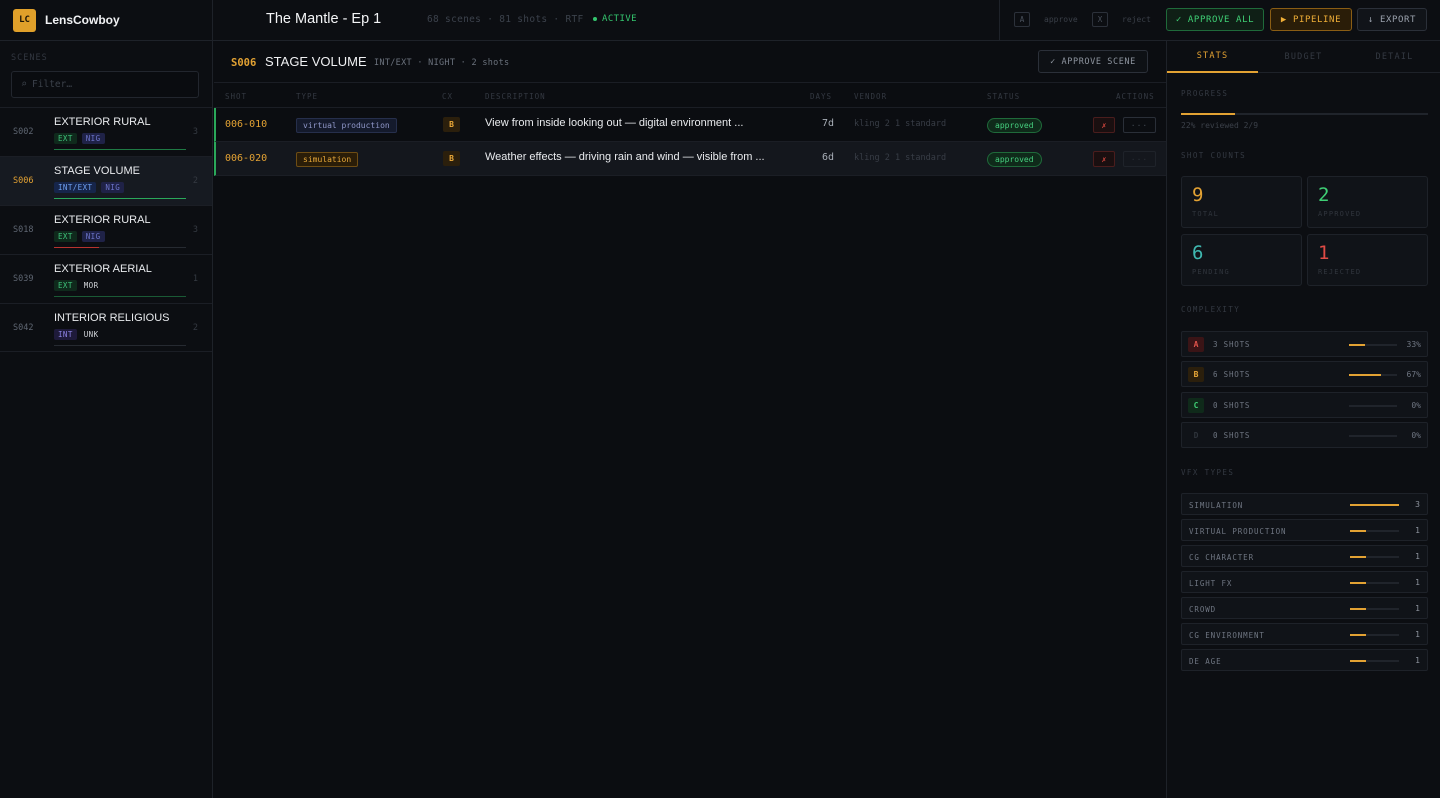 This screenshot has height=798, width=1440. I want to click on column-header-actions: ACTIONS, so click(1135, 96).